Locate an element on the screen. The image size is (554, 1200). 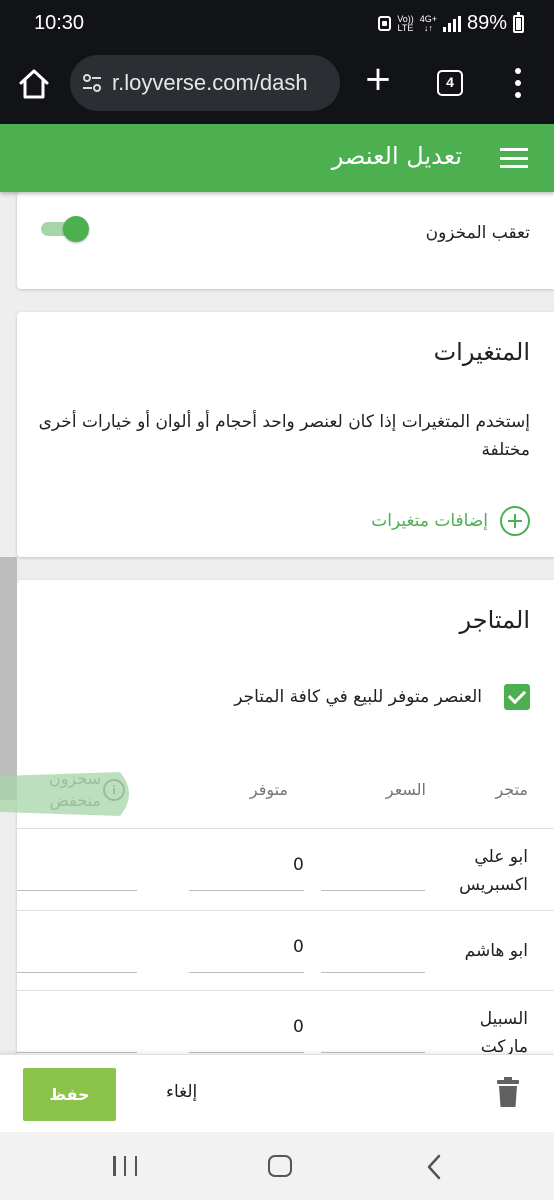
battery-percent: 89% is located at coordinates (486, 23).